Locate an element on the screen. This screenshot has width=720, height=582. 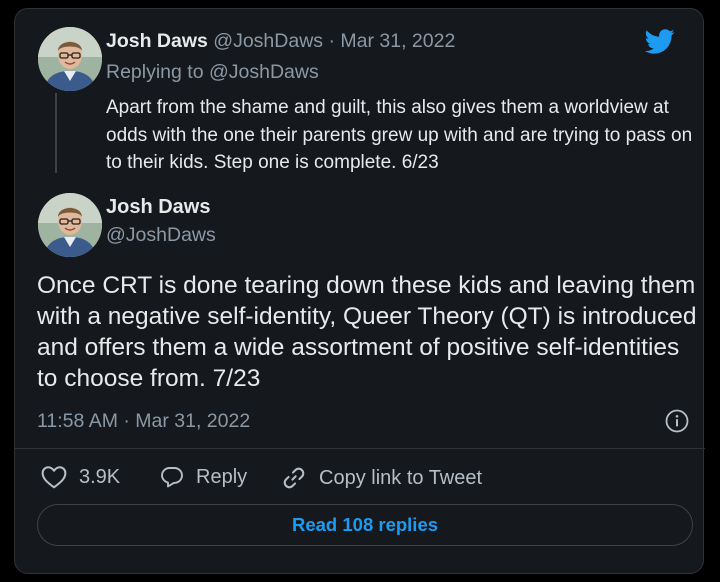
like-count: 3.9K is located at coordinates (100, 476).